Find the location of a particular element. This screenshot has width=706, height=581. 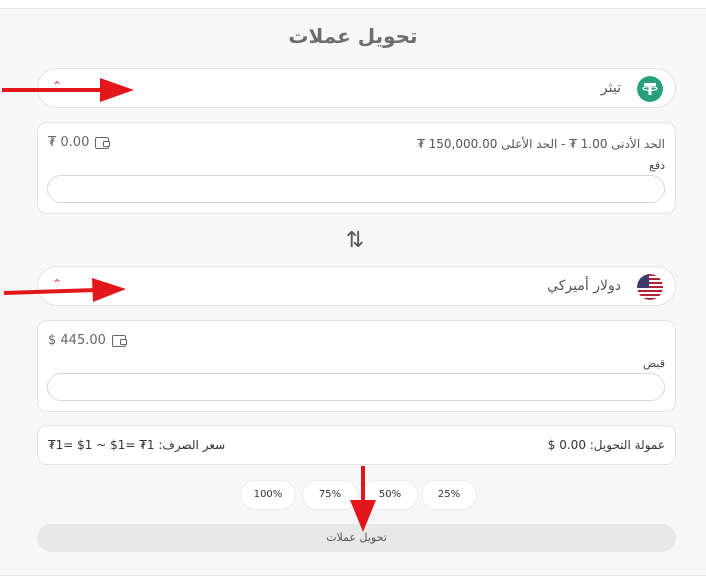

to-balance: $ 445.00 is located at coordinates (87, 340).